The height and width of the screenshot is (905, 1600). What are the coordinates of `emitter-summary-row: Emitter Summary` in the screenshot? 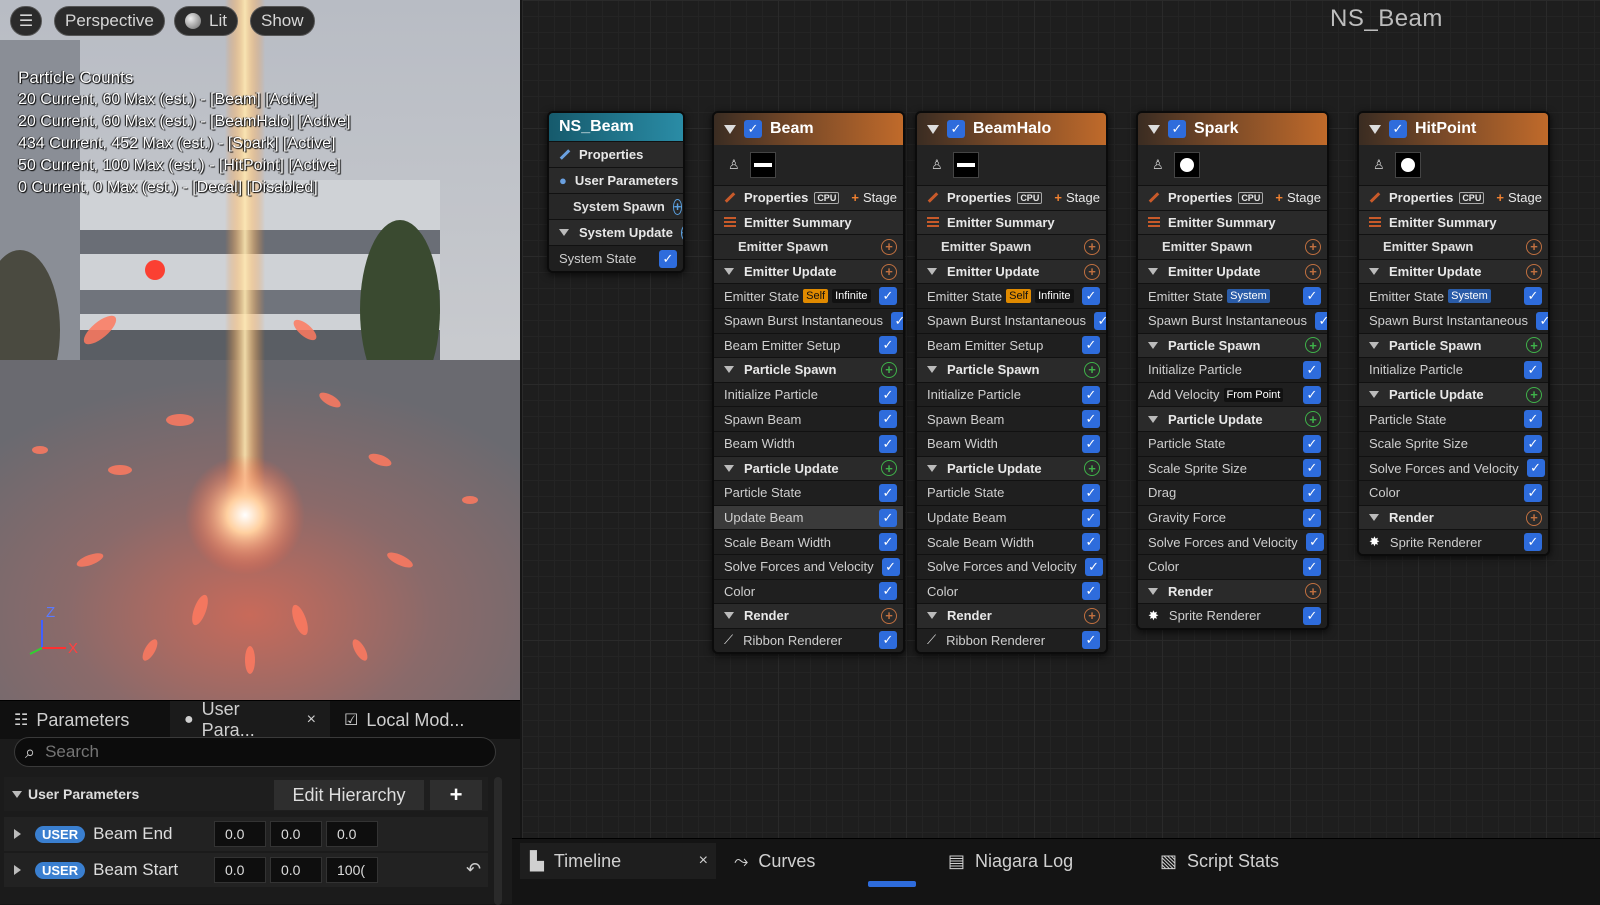 It's located at (1232, 222).